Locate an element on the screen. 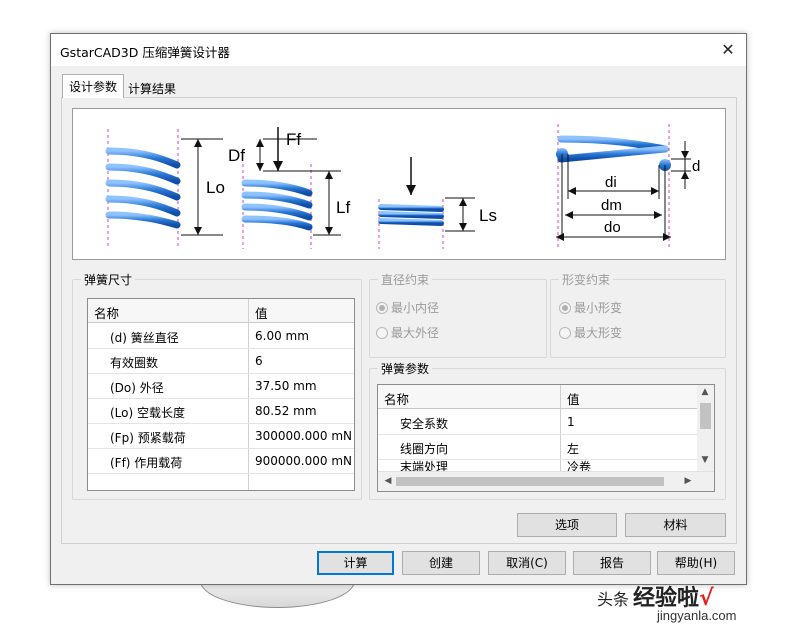  horizontal-scrollbar: ◀ ▶ is located at coordinates (546, 481).